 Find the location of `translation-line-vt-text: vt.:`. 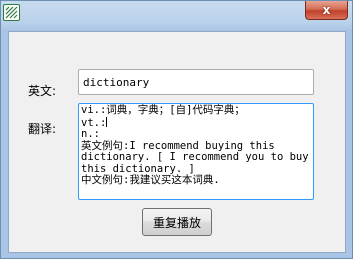

translation-line-vt-text: vt.: is located at coordinates (94, 122).